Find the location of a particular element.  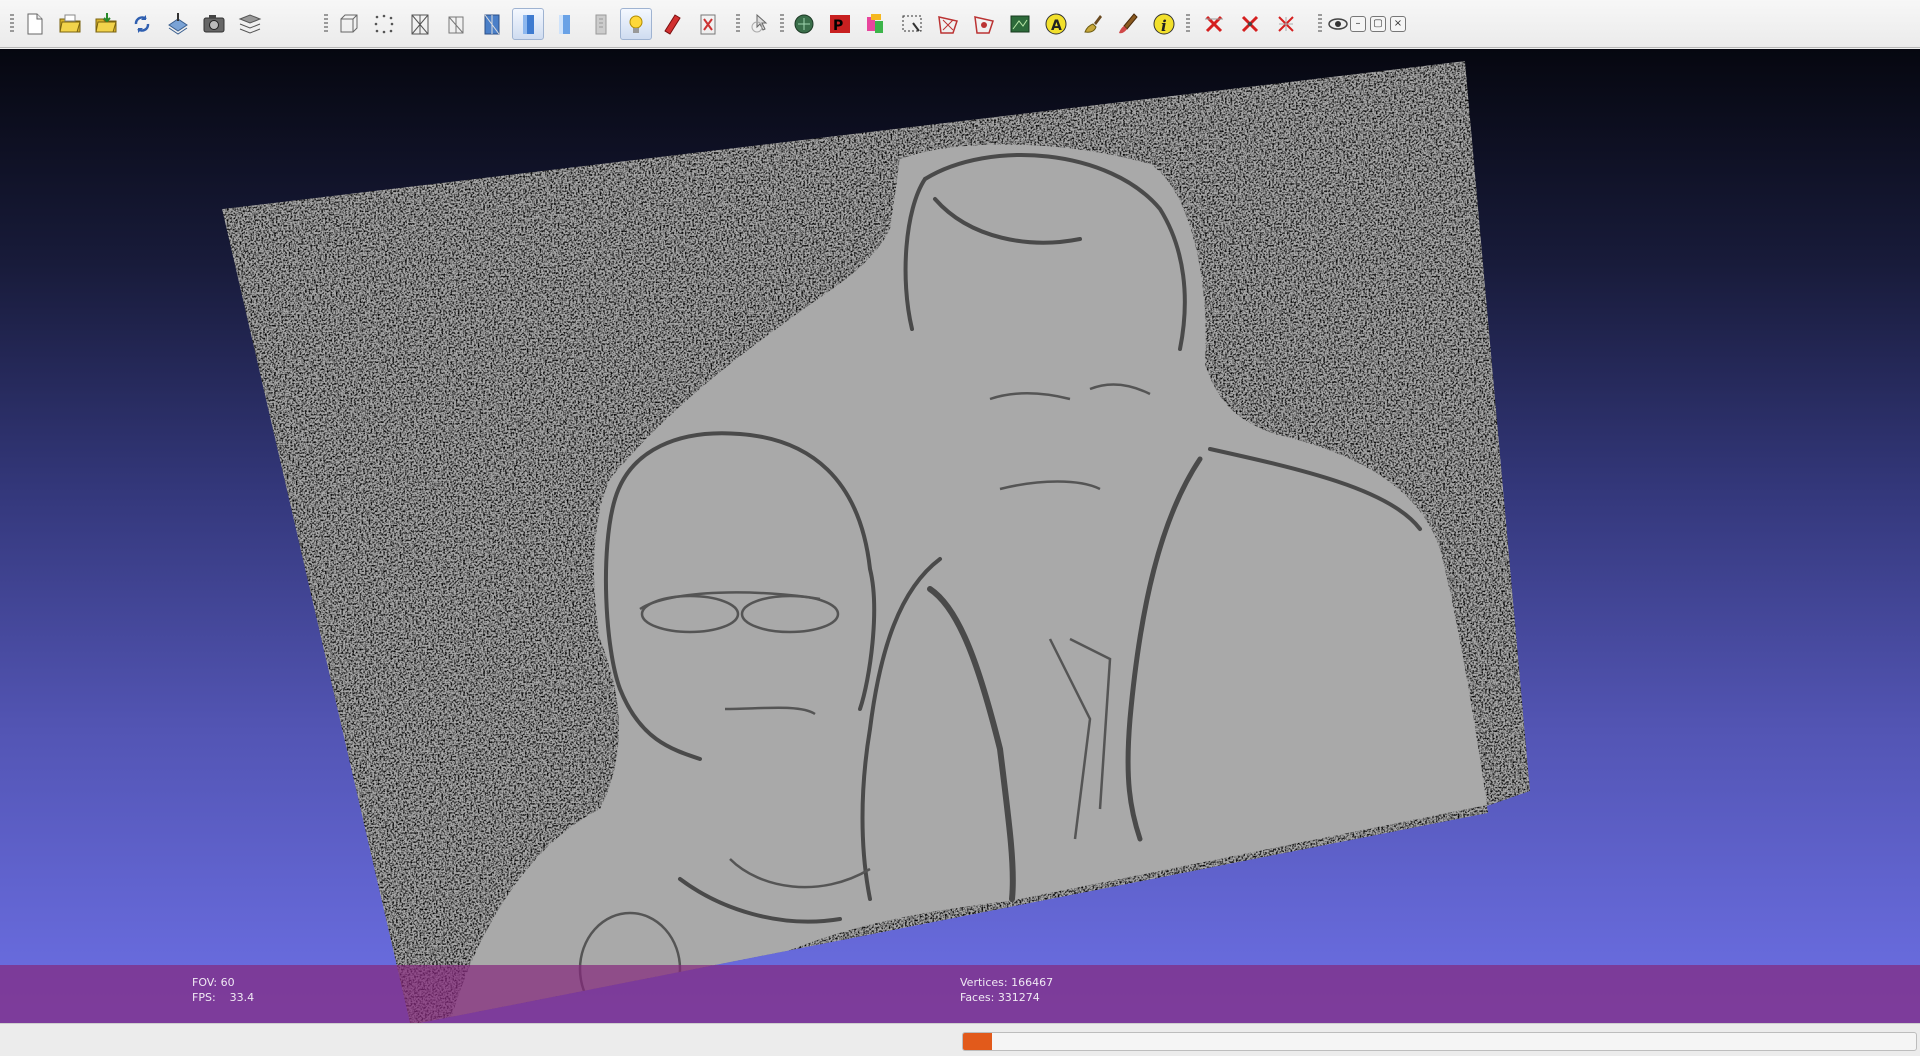

export-mesh-button is located at coordinates (178, 24).